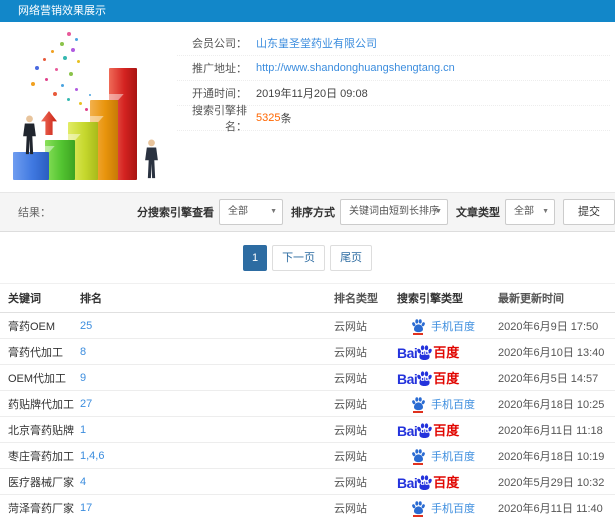 The height and width of the screenshot is (520, 615). Describe the element at coordinates (31, 166) in the screenshot. I see `illustration-bar-blue` at that location.